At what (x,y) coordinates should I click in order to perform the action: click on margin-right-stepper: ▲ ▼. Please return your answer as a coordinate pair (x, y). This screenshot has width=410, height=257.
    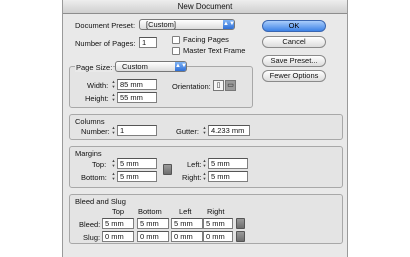
    Looking at the image, I should click on (204, 176).